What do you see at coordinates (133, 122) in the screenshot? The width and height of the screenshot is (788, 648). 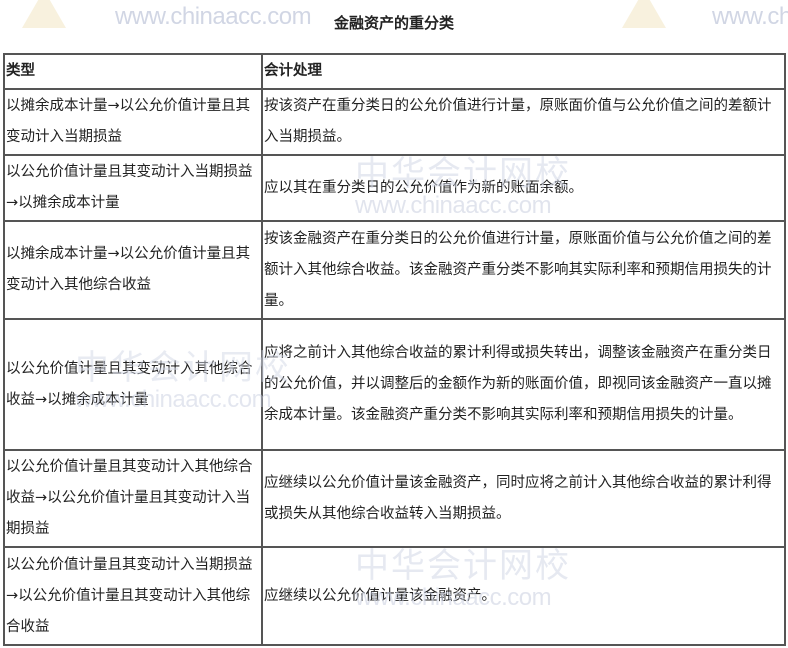 I see `cell-type: 以摊余成本计量→以公允价值计量且其变动计入当期损益` at bounding box center [133, 122].